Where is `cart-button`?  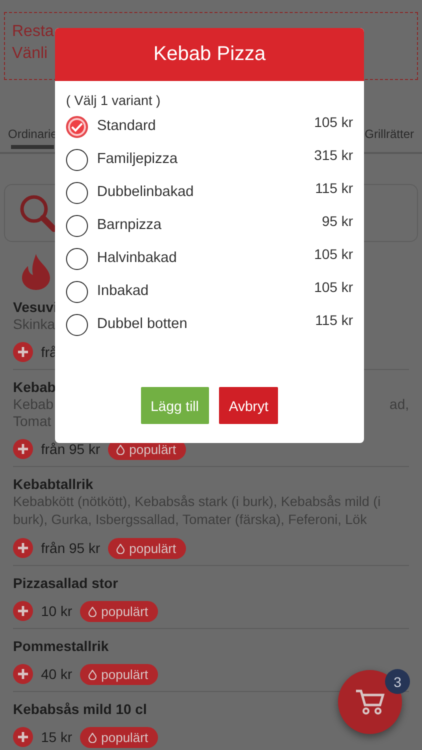
cart-button is located at coordinates (370, 702).